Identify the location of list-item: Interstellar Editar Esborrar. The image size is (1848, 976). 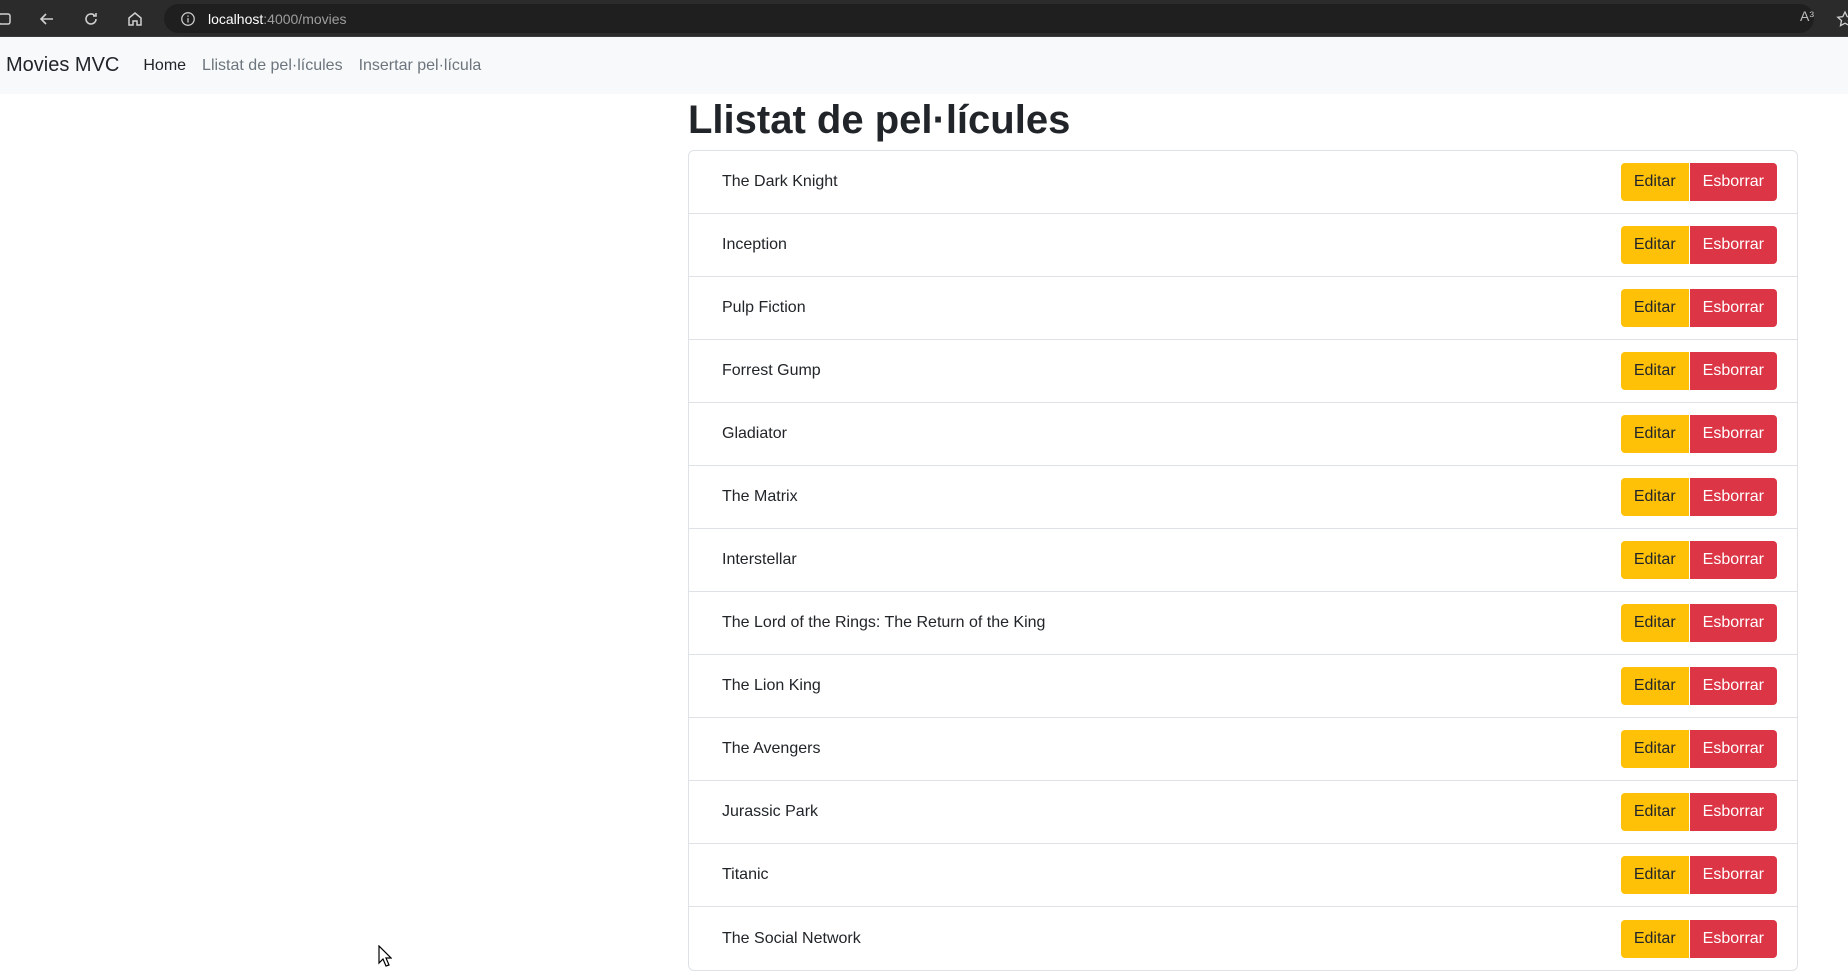
(1243, 560).